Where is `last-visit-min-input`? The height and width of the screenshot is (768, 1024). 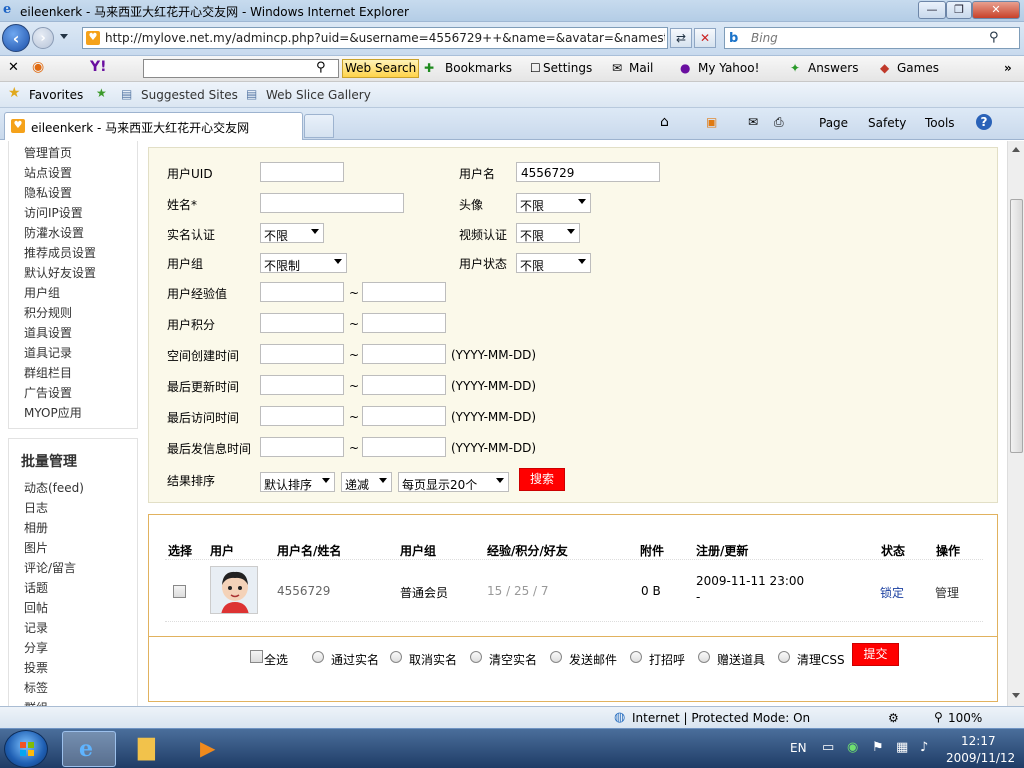 last-visit-min-input is located at coordinates (302, 416).